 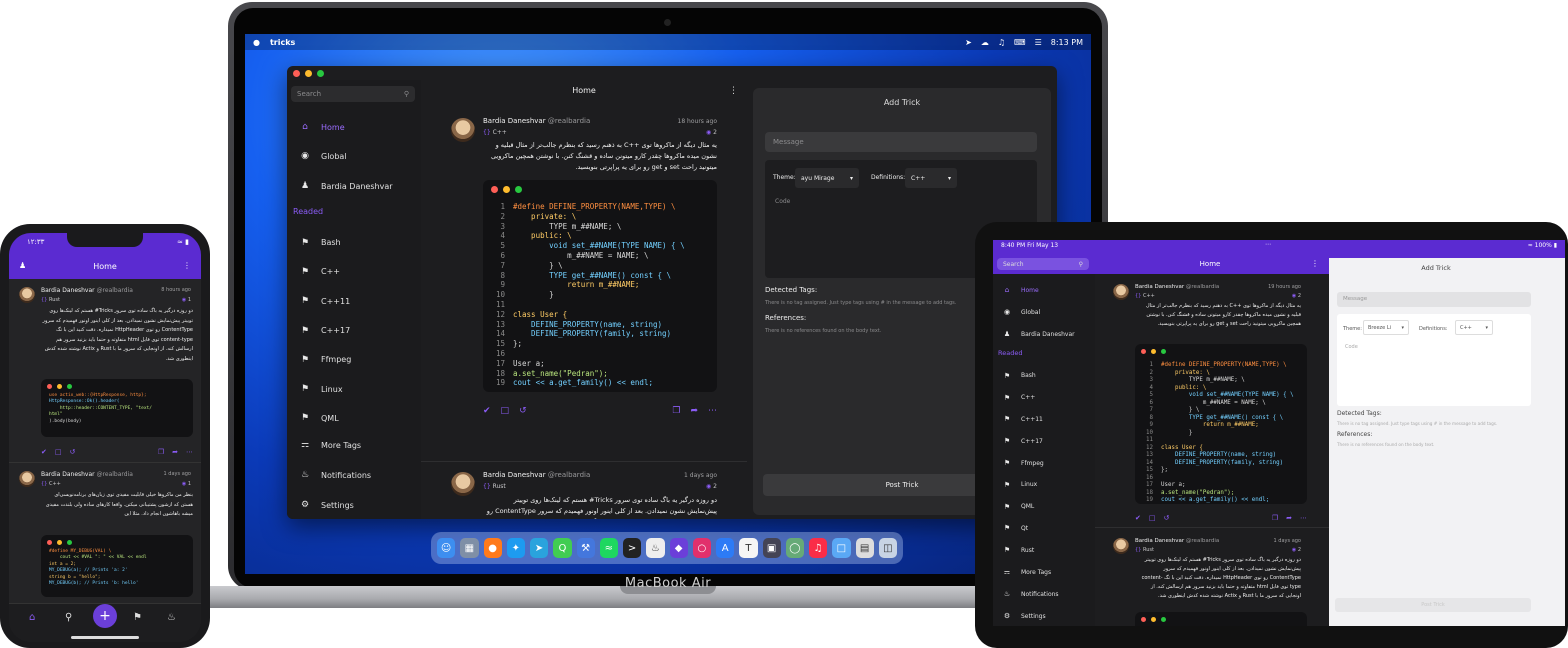 I want to click on multitask-icon: ⋯, so click(x=1268, y=244).